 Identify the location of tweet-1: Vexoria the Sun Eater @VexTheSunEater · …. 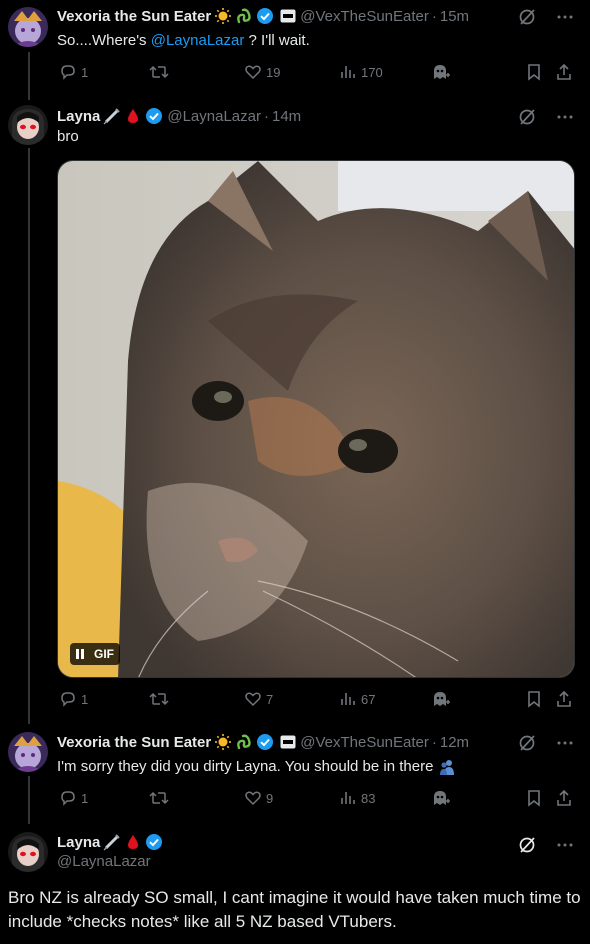
(295, 50).